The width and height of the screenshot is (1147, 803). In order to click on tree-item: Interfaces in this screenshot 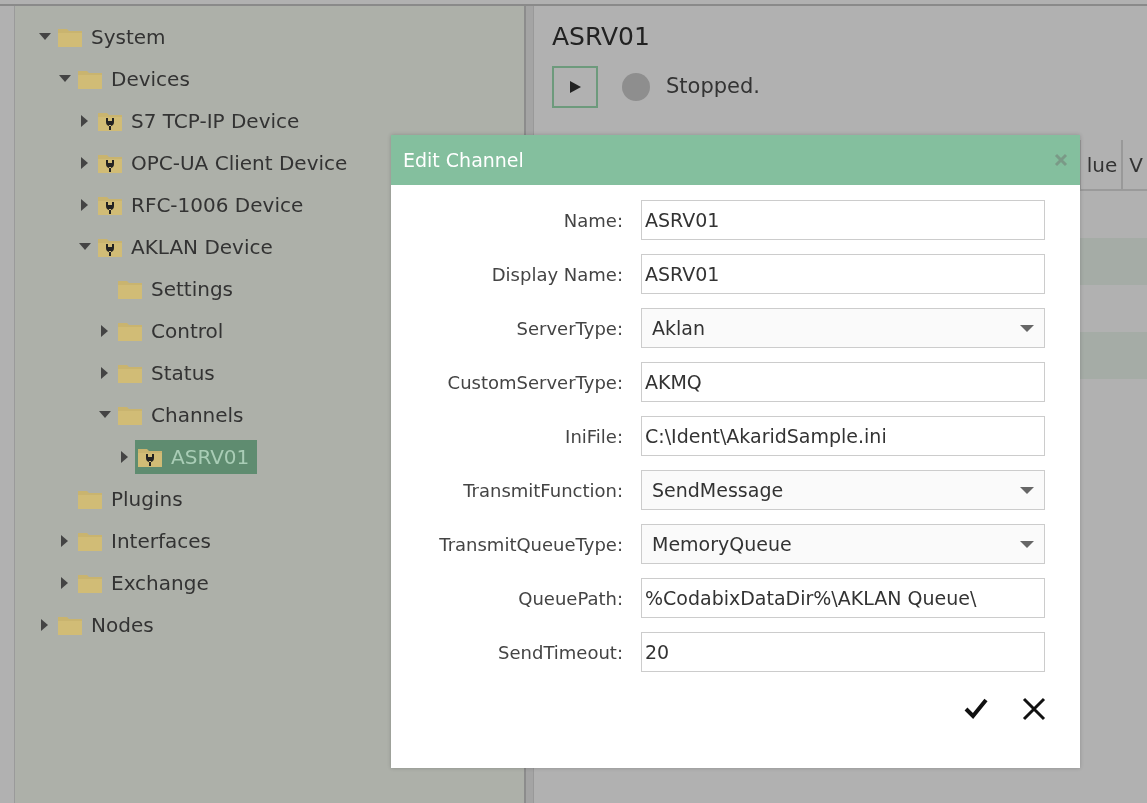, I will do `click(147, 541)`.